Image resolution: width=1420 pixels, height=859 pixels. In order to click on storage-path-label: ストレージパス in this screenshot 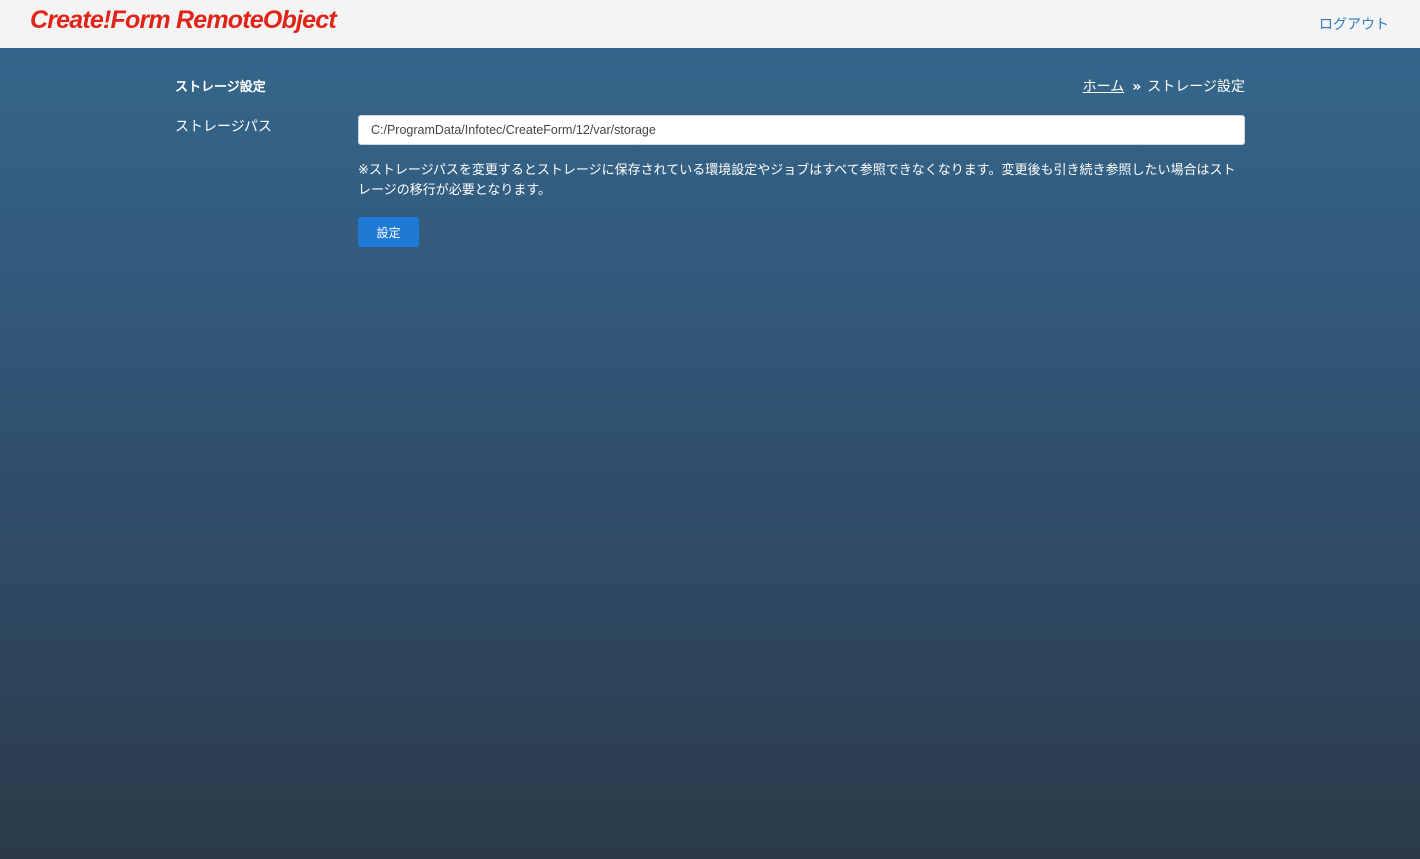, I will do `click(223, 127)`.